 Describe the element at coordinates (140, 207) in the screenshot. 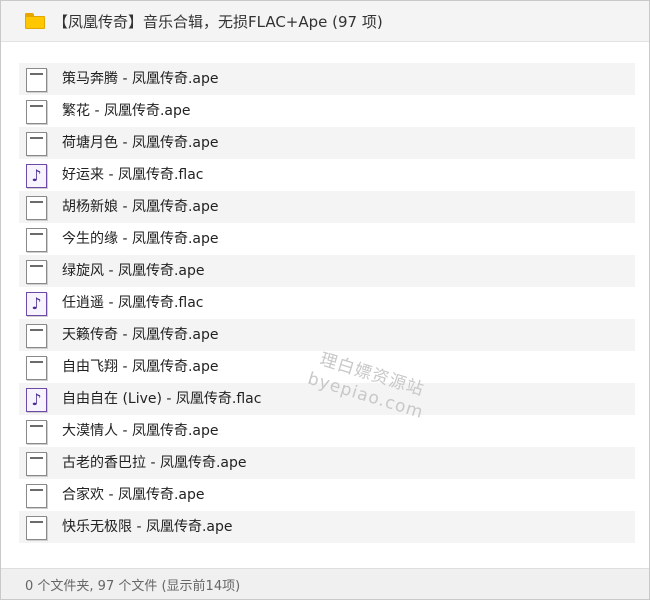

I see `file-name: 胡杨新娘 - 凤凰传奇.ape` at that location.